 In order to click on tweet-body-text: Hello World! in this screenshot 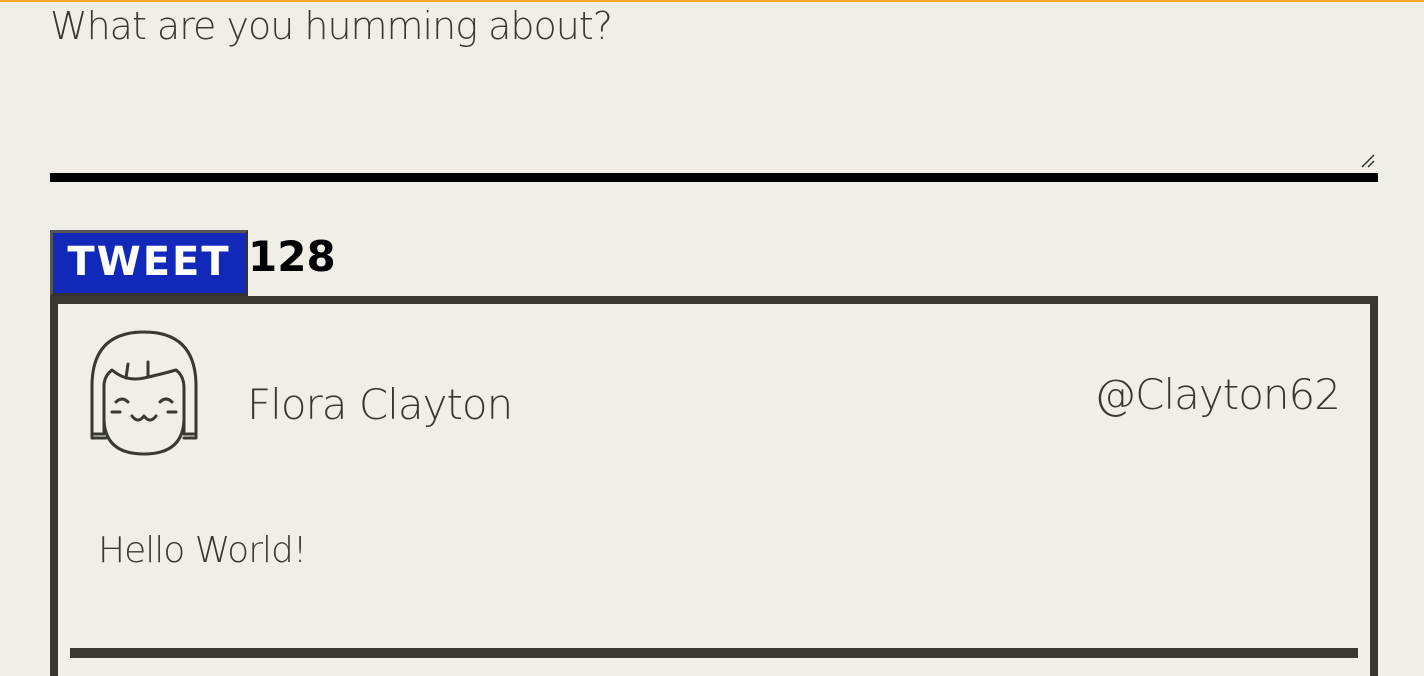, I will do `click(202, 550)`.